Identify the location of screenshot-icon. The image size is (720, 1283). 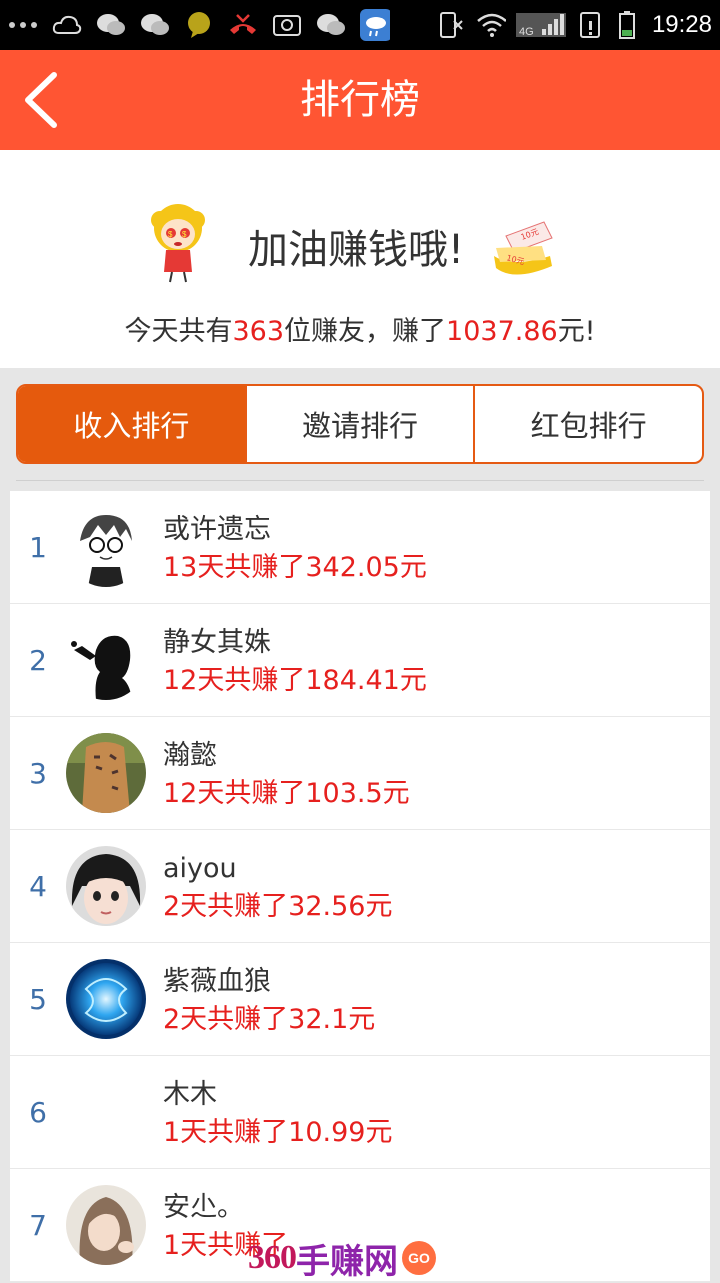
(287, 25).